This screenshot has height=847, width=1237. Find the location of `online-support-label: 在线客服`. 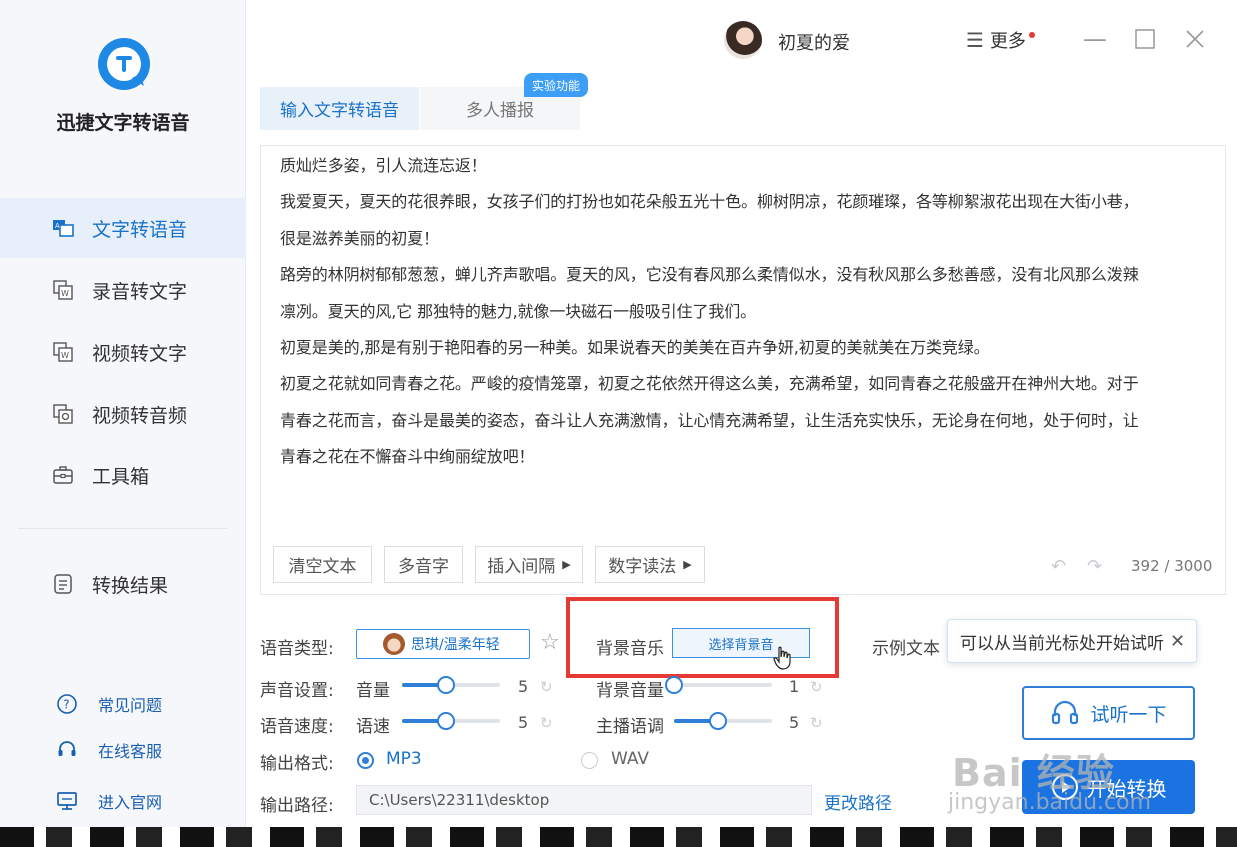

online-support-label: 在线客服 is located at coordinates (130, 751).